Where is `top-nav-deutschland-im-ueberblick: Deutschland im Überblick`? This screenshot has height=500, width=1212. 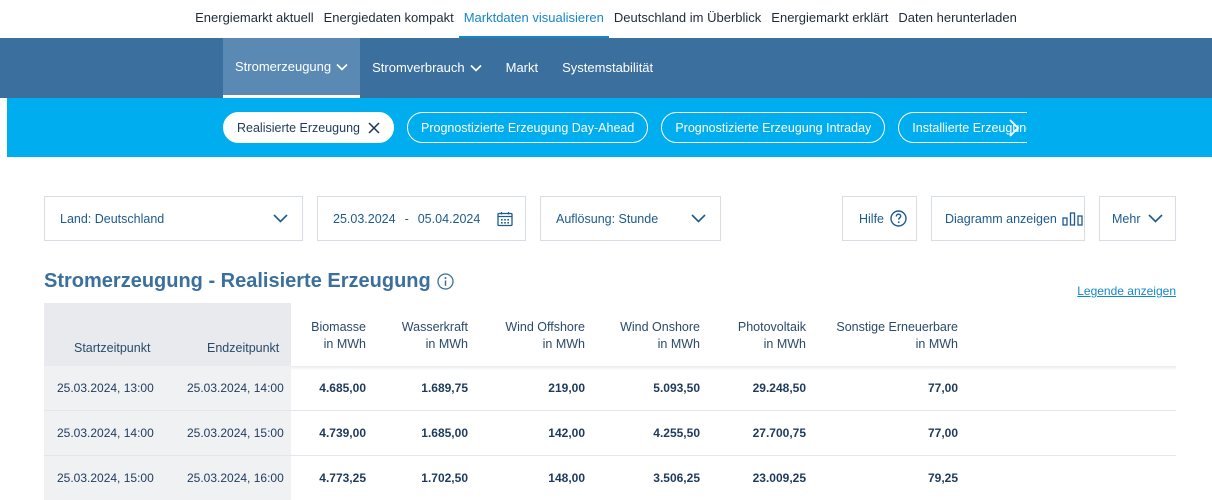
top-nav-deutschland-im-ueberblick: Deutschland im Überblick is located at coordinates (687, 19).